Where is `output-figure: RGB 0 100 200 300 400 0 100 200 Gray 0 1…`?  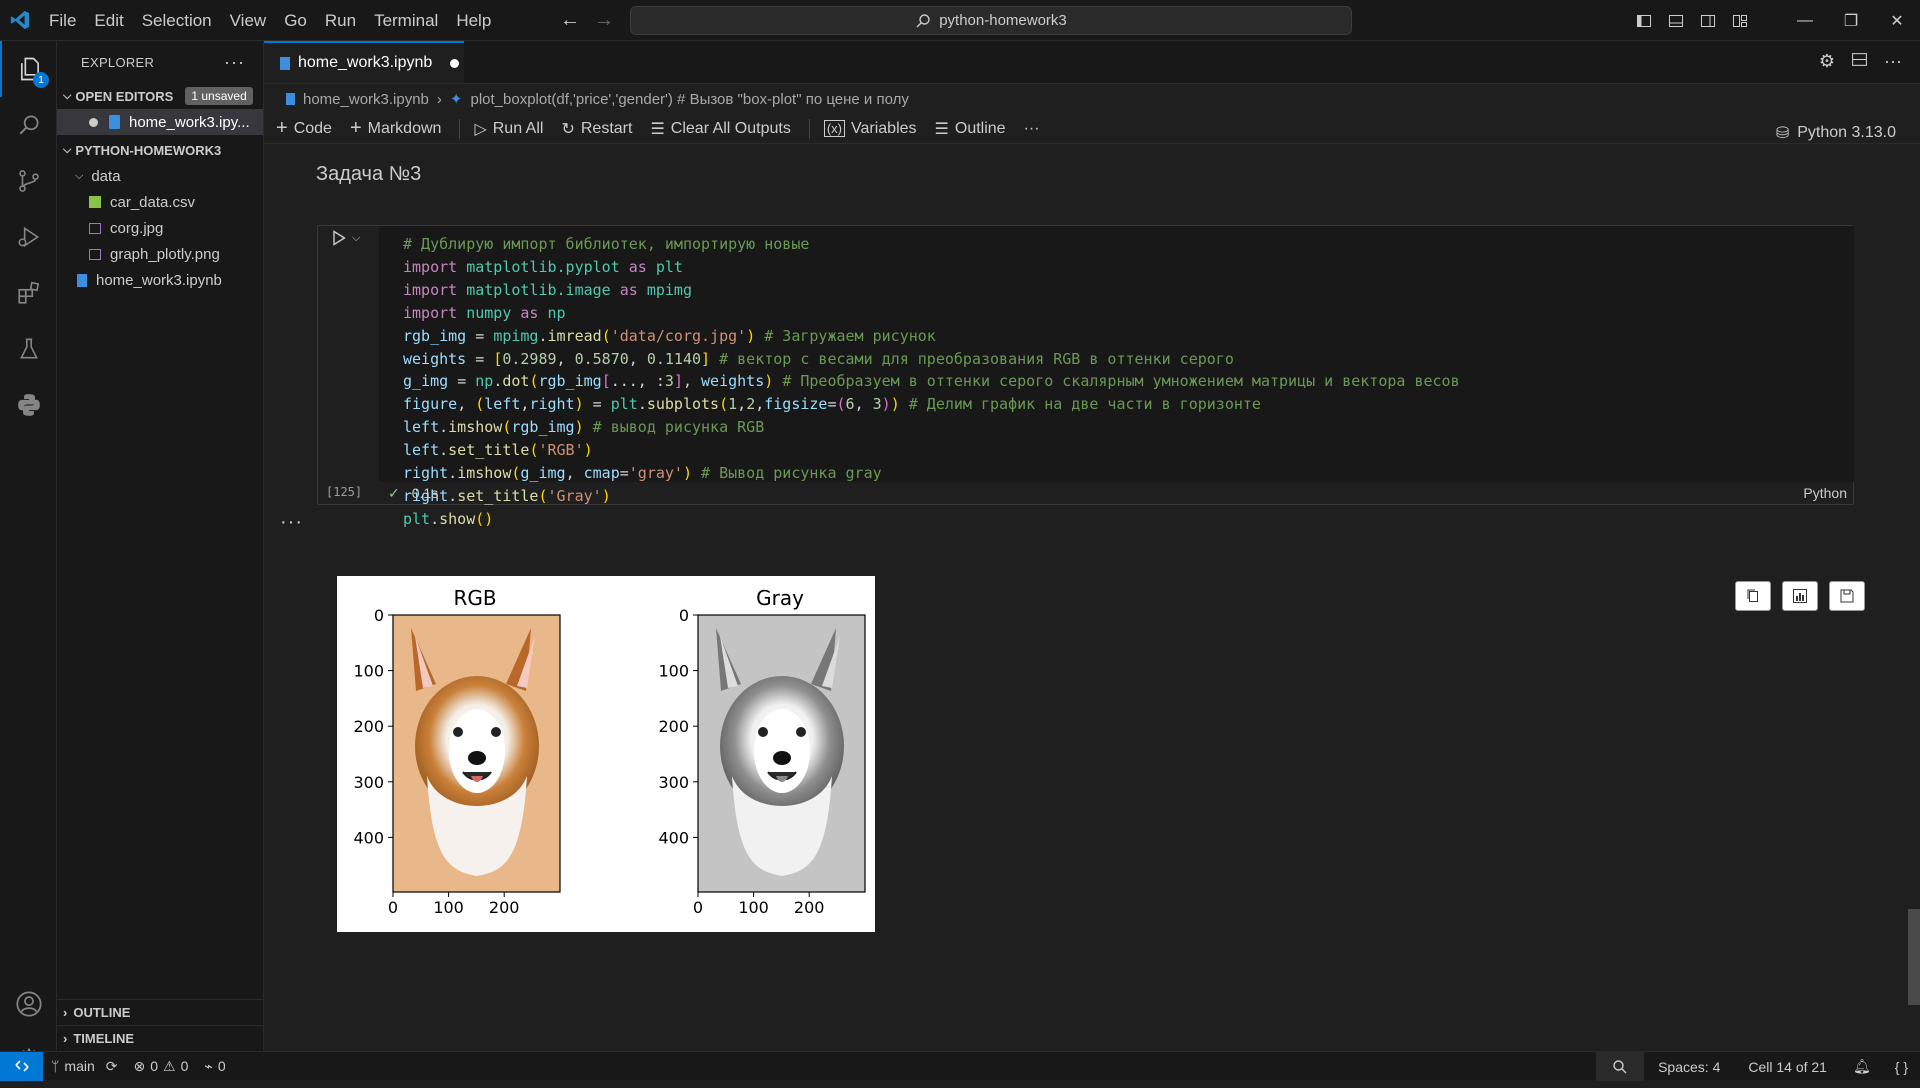
output-figure: RGB 0 100 200 300 400 0 100 200 Gray 0 1… is located at coordinates (606, 754).